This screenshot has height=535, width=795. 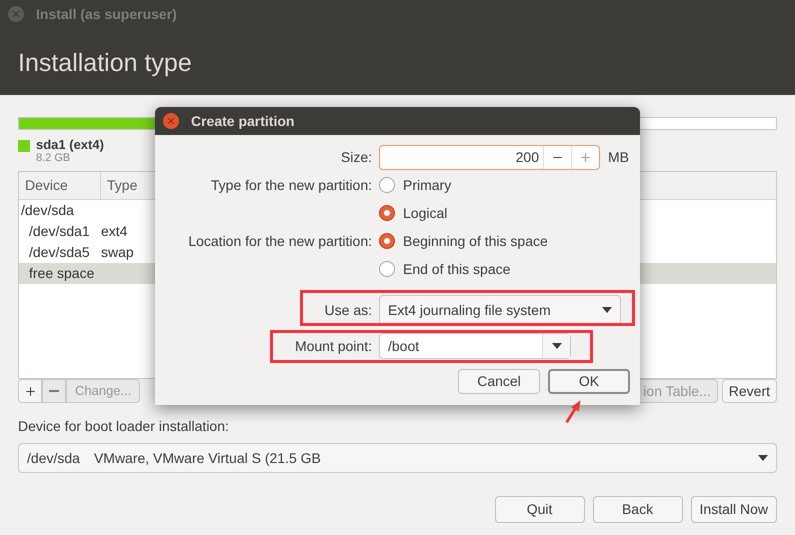 What do you see at coordinates (500, 310) in the screenshot?
I see `use-as-dropdown: Ext4 journaling file system` at bounding box center [500, 310].